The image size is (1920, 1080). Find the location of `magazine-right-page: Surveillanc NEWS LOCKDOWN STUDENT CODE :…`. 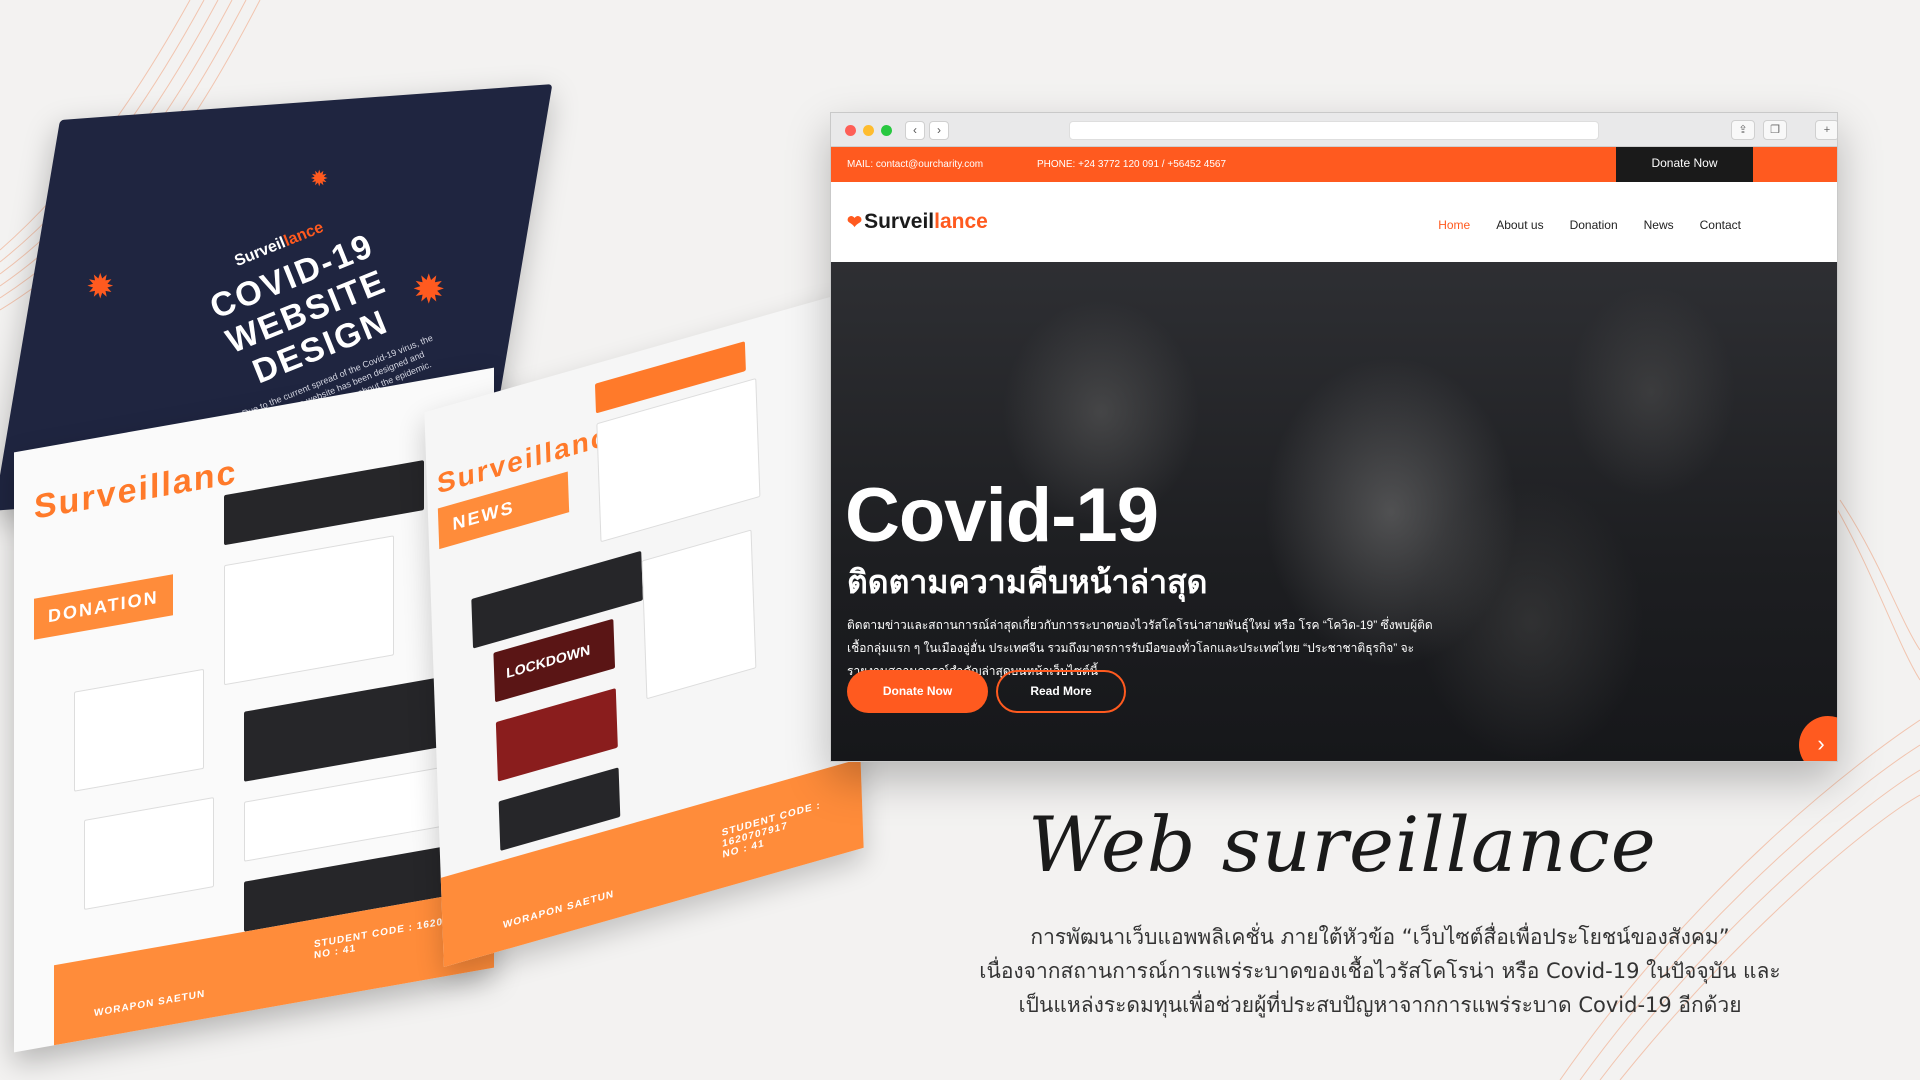

magazine-right-page: Surveillanc NEWS LOCKDOWN STUDENT CODE :… is located at coordinates (644, 630).